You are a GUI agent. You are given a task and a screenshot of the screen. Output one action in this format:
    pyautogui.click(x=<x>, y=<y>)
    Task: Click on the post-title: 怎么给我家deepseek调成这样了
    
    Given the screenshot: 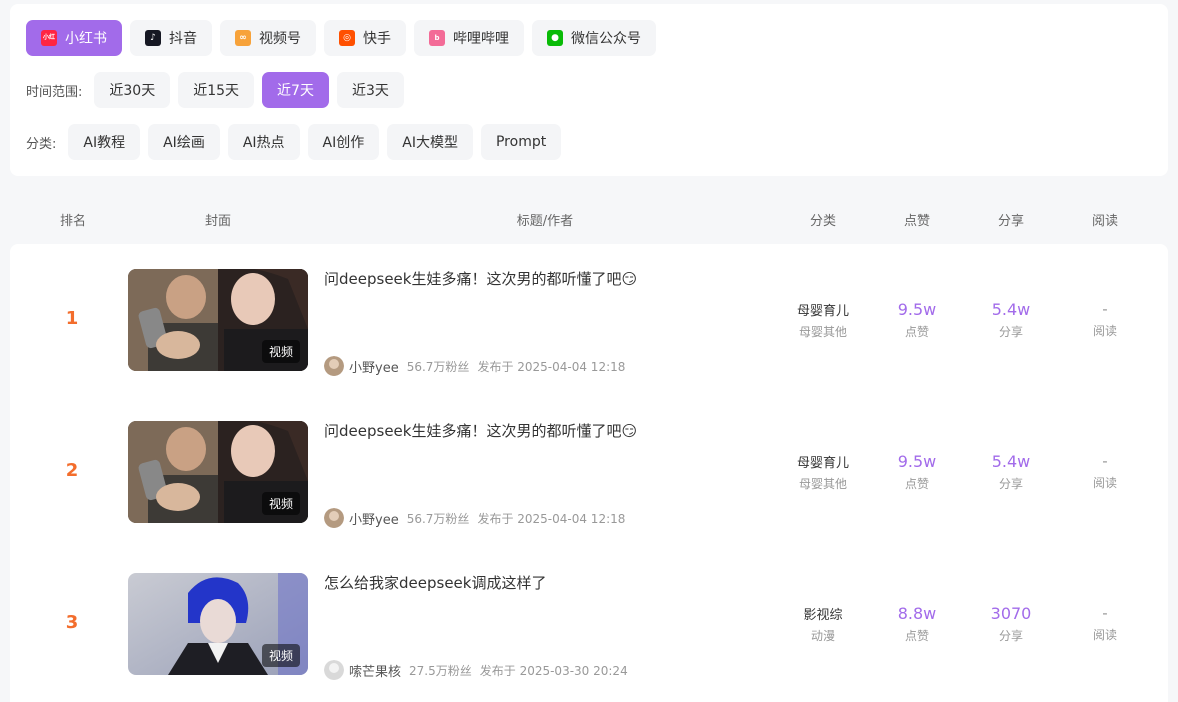 What is the action you would take?
    pyautogui.click(x=435, y=582)
    